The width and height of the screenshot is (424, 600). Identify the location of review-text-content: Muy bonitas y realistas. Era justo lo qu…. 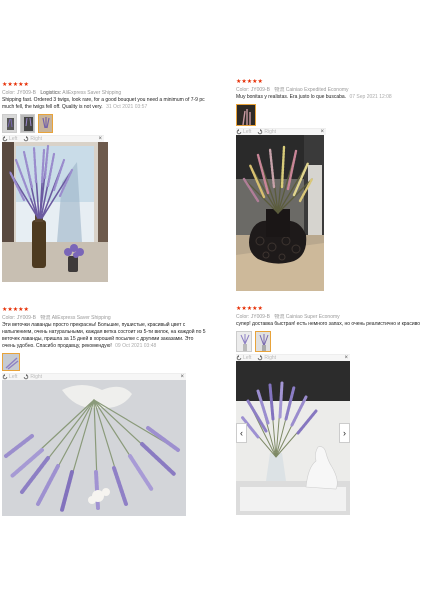
(291, 97).